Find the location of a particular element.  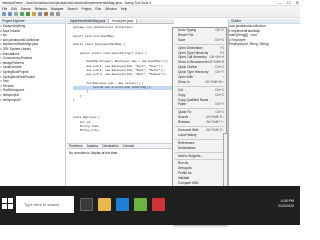

taskbar-clock: 4:28 PM 2/12/2020 is located at coordinates (286, 204).